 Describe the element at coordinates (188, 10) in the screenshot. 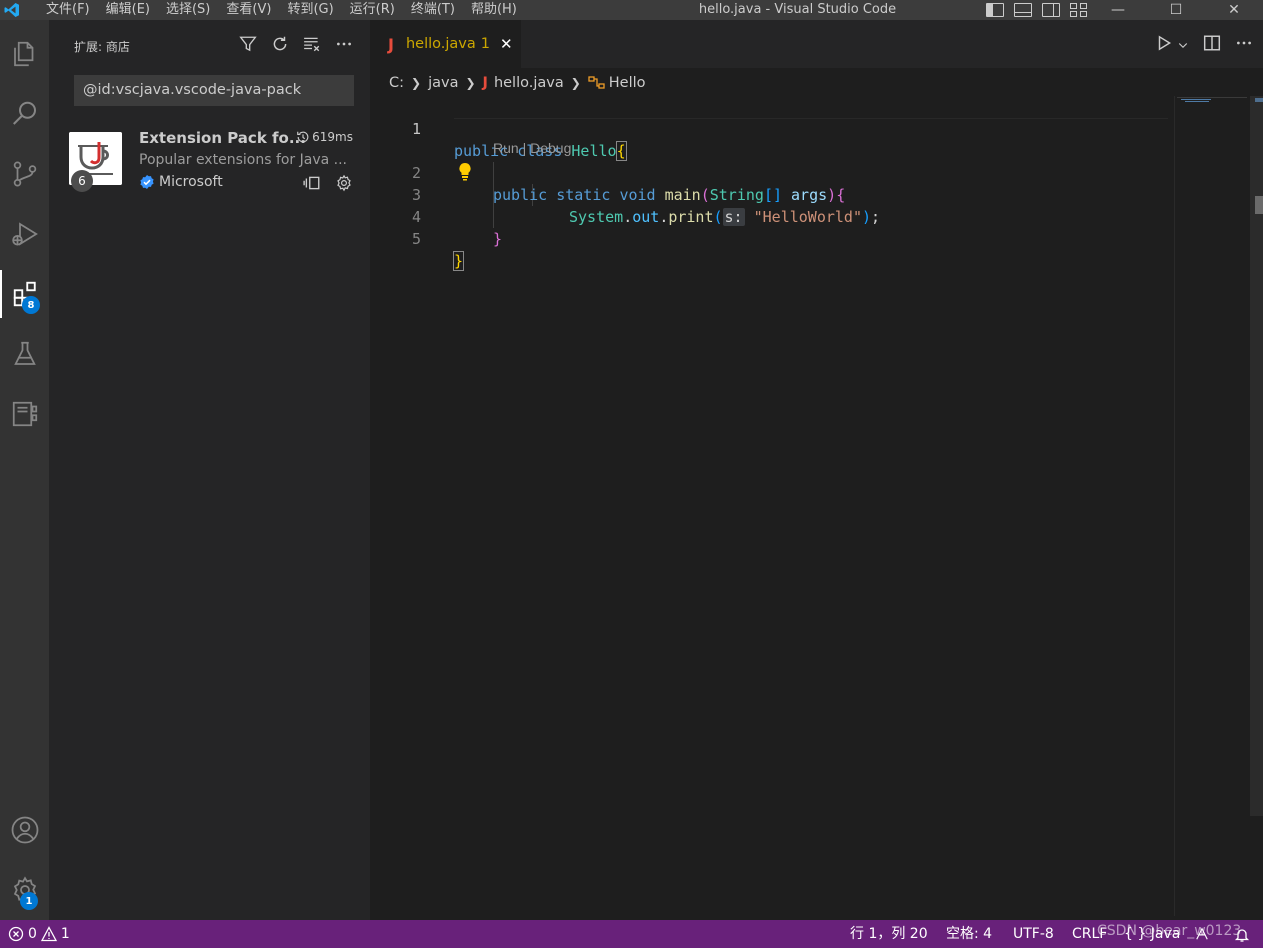

I see `menu-selection: 选择(S)` at that location.